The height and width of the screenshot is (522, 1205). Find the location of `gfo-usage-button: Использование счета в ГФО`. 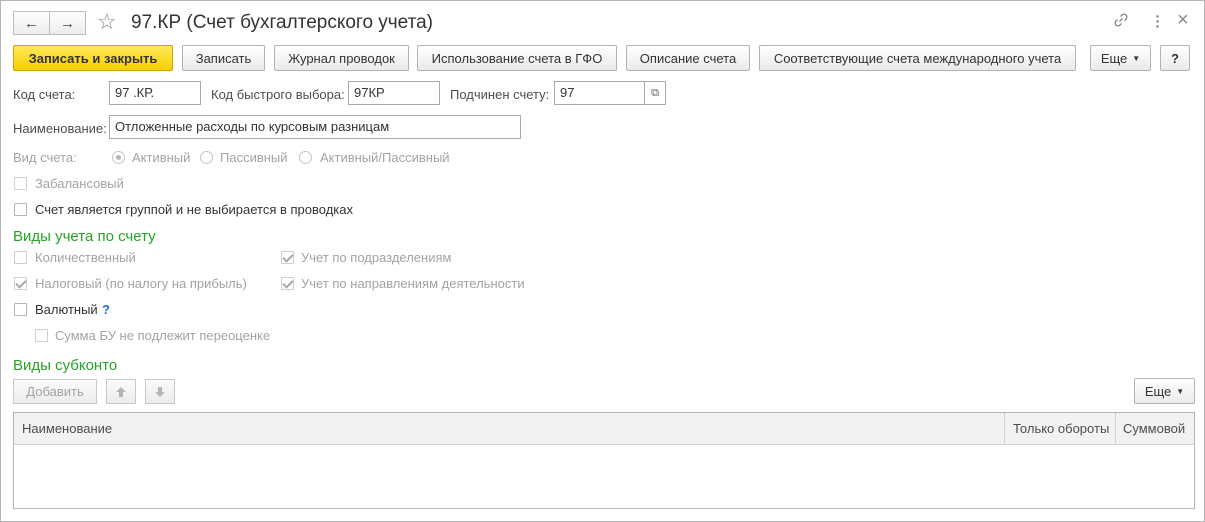

gfo-usage-button: Использование счета в ГФО is located at coordinates (517, 58).